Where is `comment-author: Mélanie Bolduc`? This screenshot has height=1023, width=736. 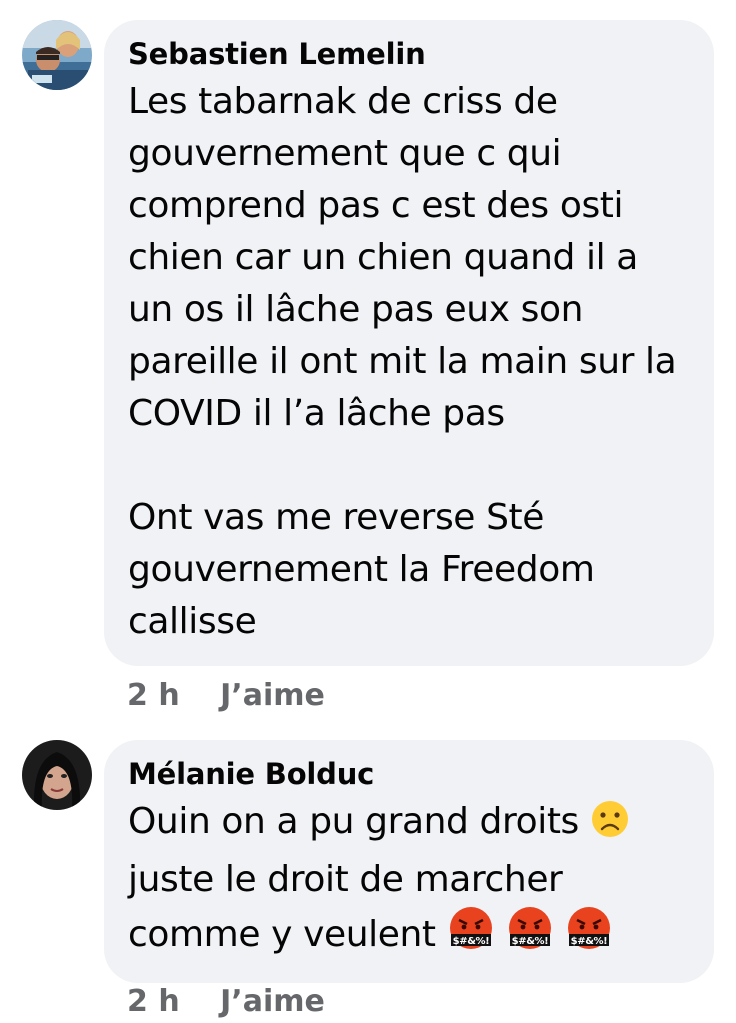
comment-author: Mélanie Bolduc is located at coordinates (409, 774).